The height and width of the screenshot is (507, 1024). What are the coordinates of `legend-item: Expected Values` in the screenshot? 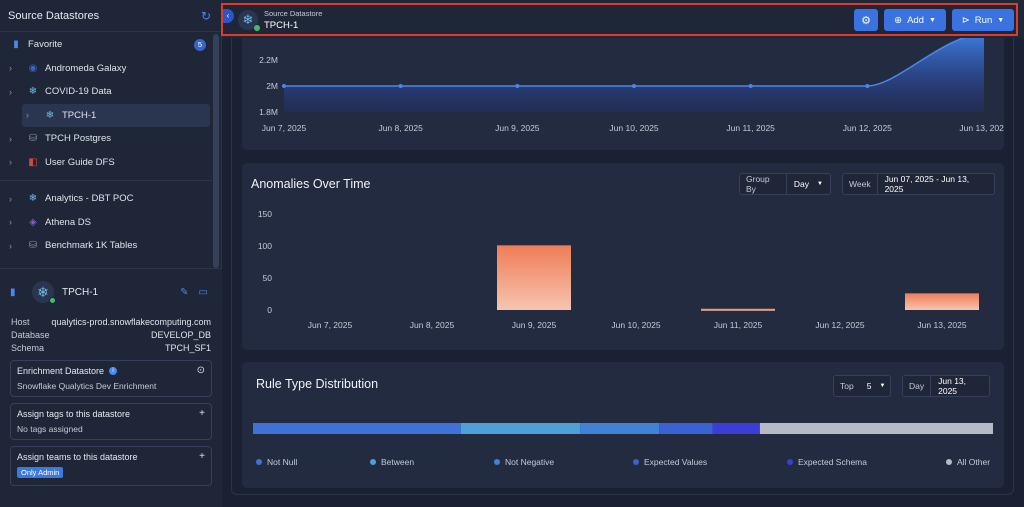 It's located at (670, 462).